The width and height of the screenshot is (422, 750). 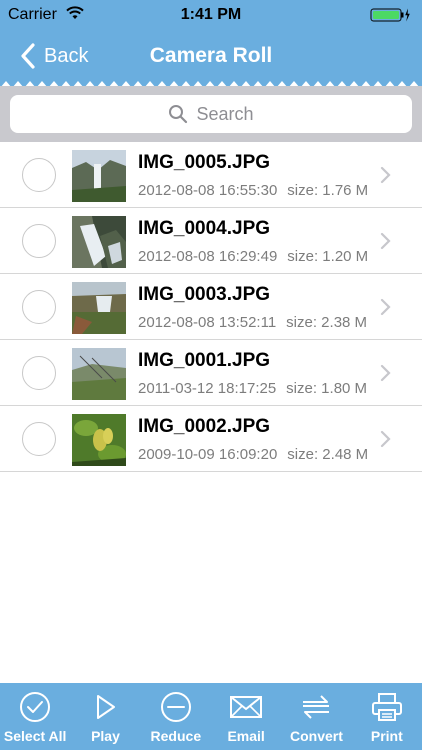 I want to click on email-button: Email, so click(x=246, y=716).